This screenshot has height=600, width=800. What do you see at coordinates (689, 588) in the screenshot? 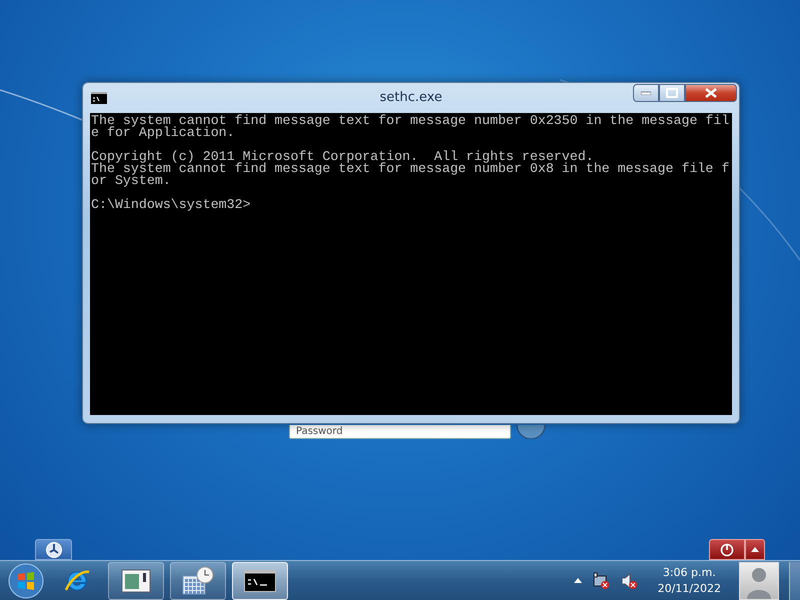
I see `clock-date: 20/11/2022` at bounding box center [689, 588].